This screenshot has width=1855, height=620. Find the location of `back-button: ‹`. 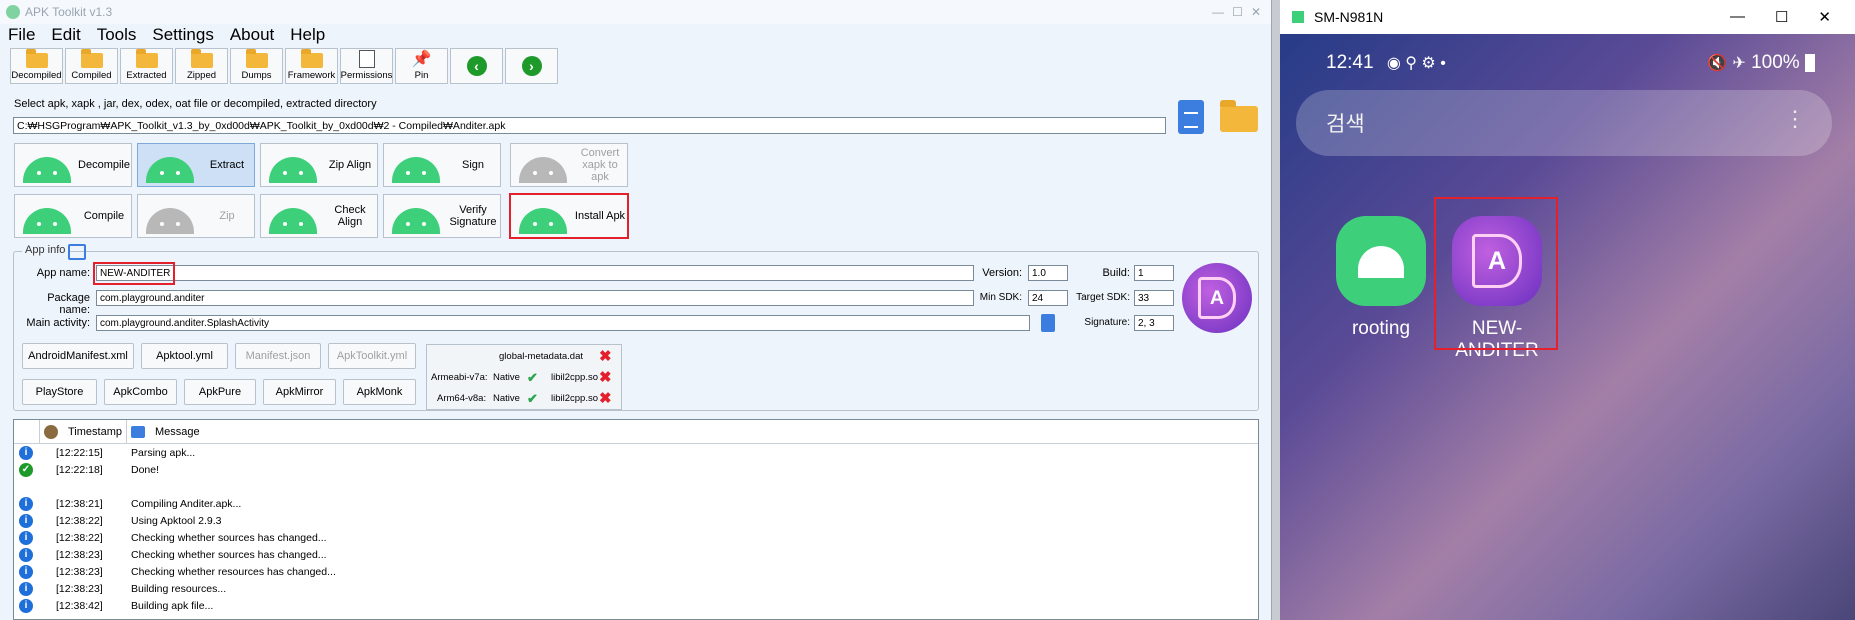

back-button: ‹ is located at coordinates (476, 66).